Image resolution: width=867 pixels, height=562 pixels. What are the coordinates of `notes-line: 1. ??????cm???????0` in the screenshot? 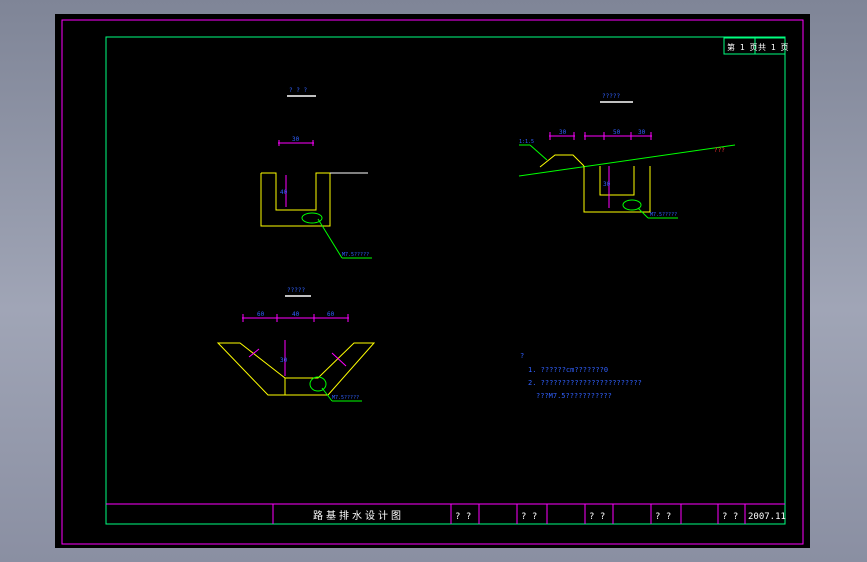 It's located at (568, 370).